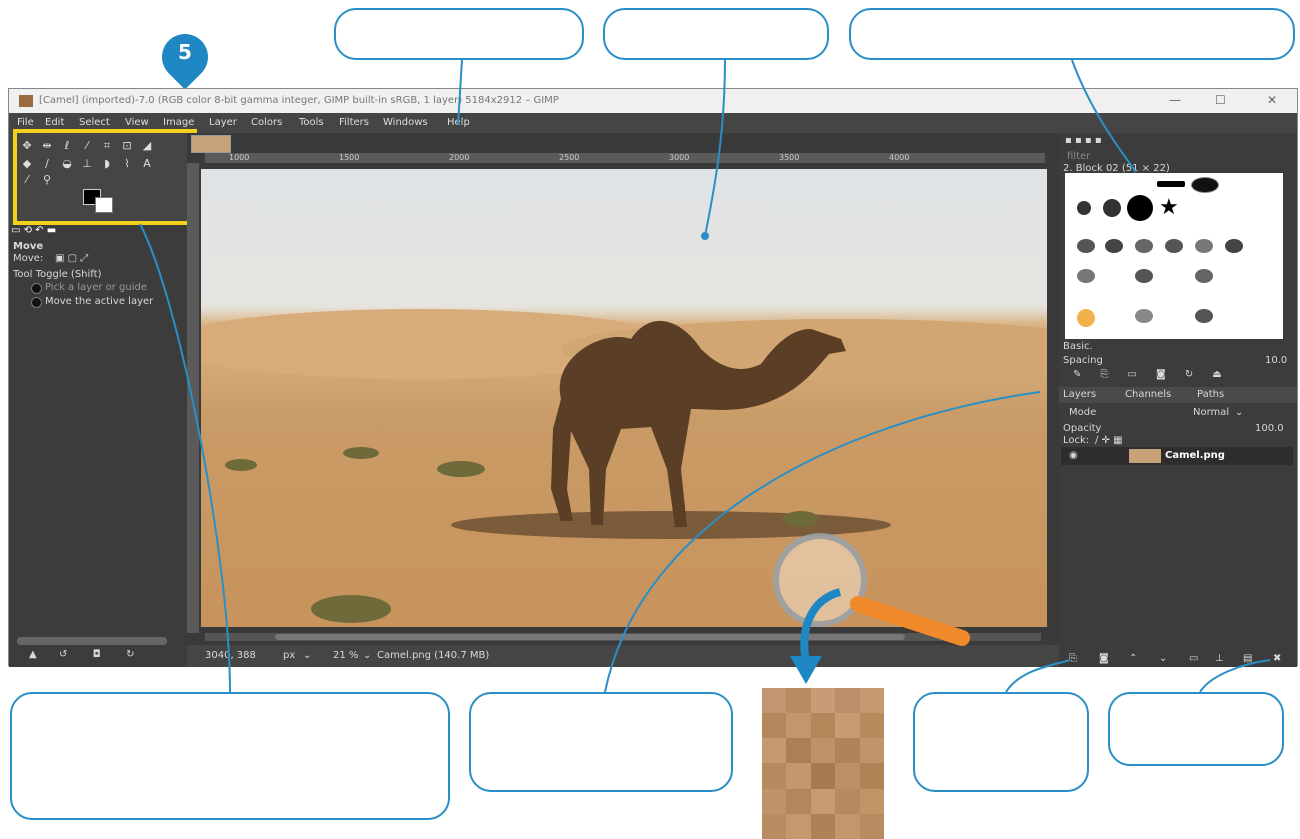 Image resolution: width=1300 pixels, height=839 pixels. I want to click on callout-layers-dock, so click(601, 742).